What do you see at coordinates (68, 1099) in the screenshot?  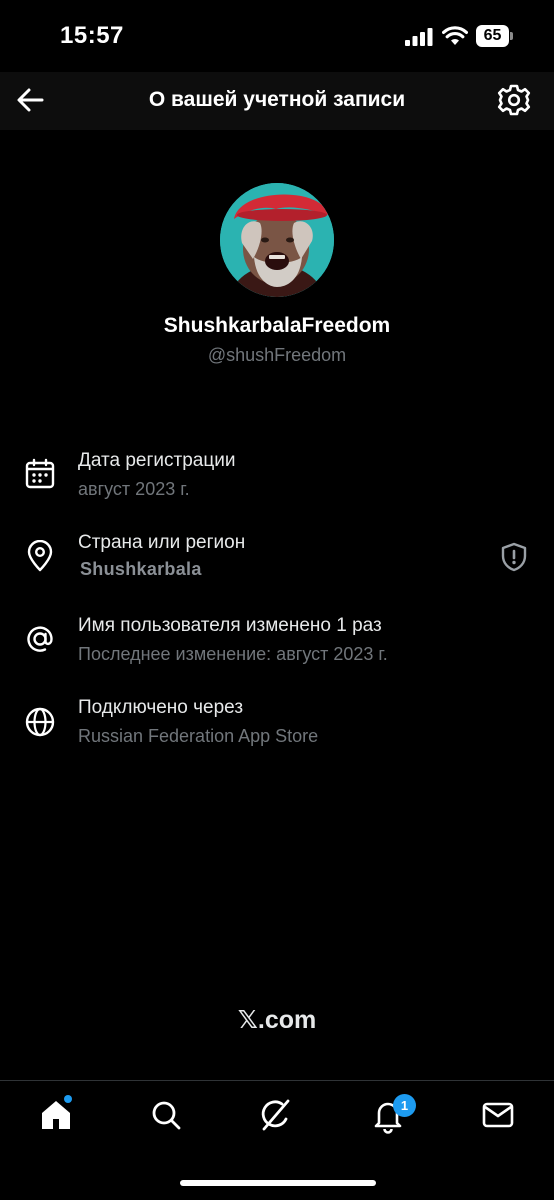 I see `home-new-dot` at bounding box center [68, 1099].